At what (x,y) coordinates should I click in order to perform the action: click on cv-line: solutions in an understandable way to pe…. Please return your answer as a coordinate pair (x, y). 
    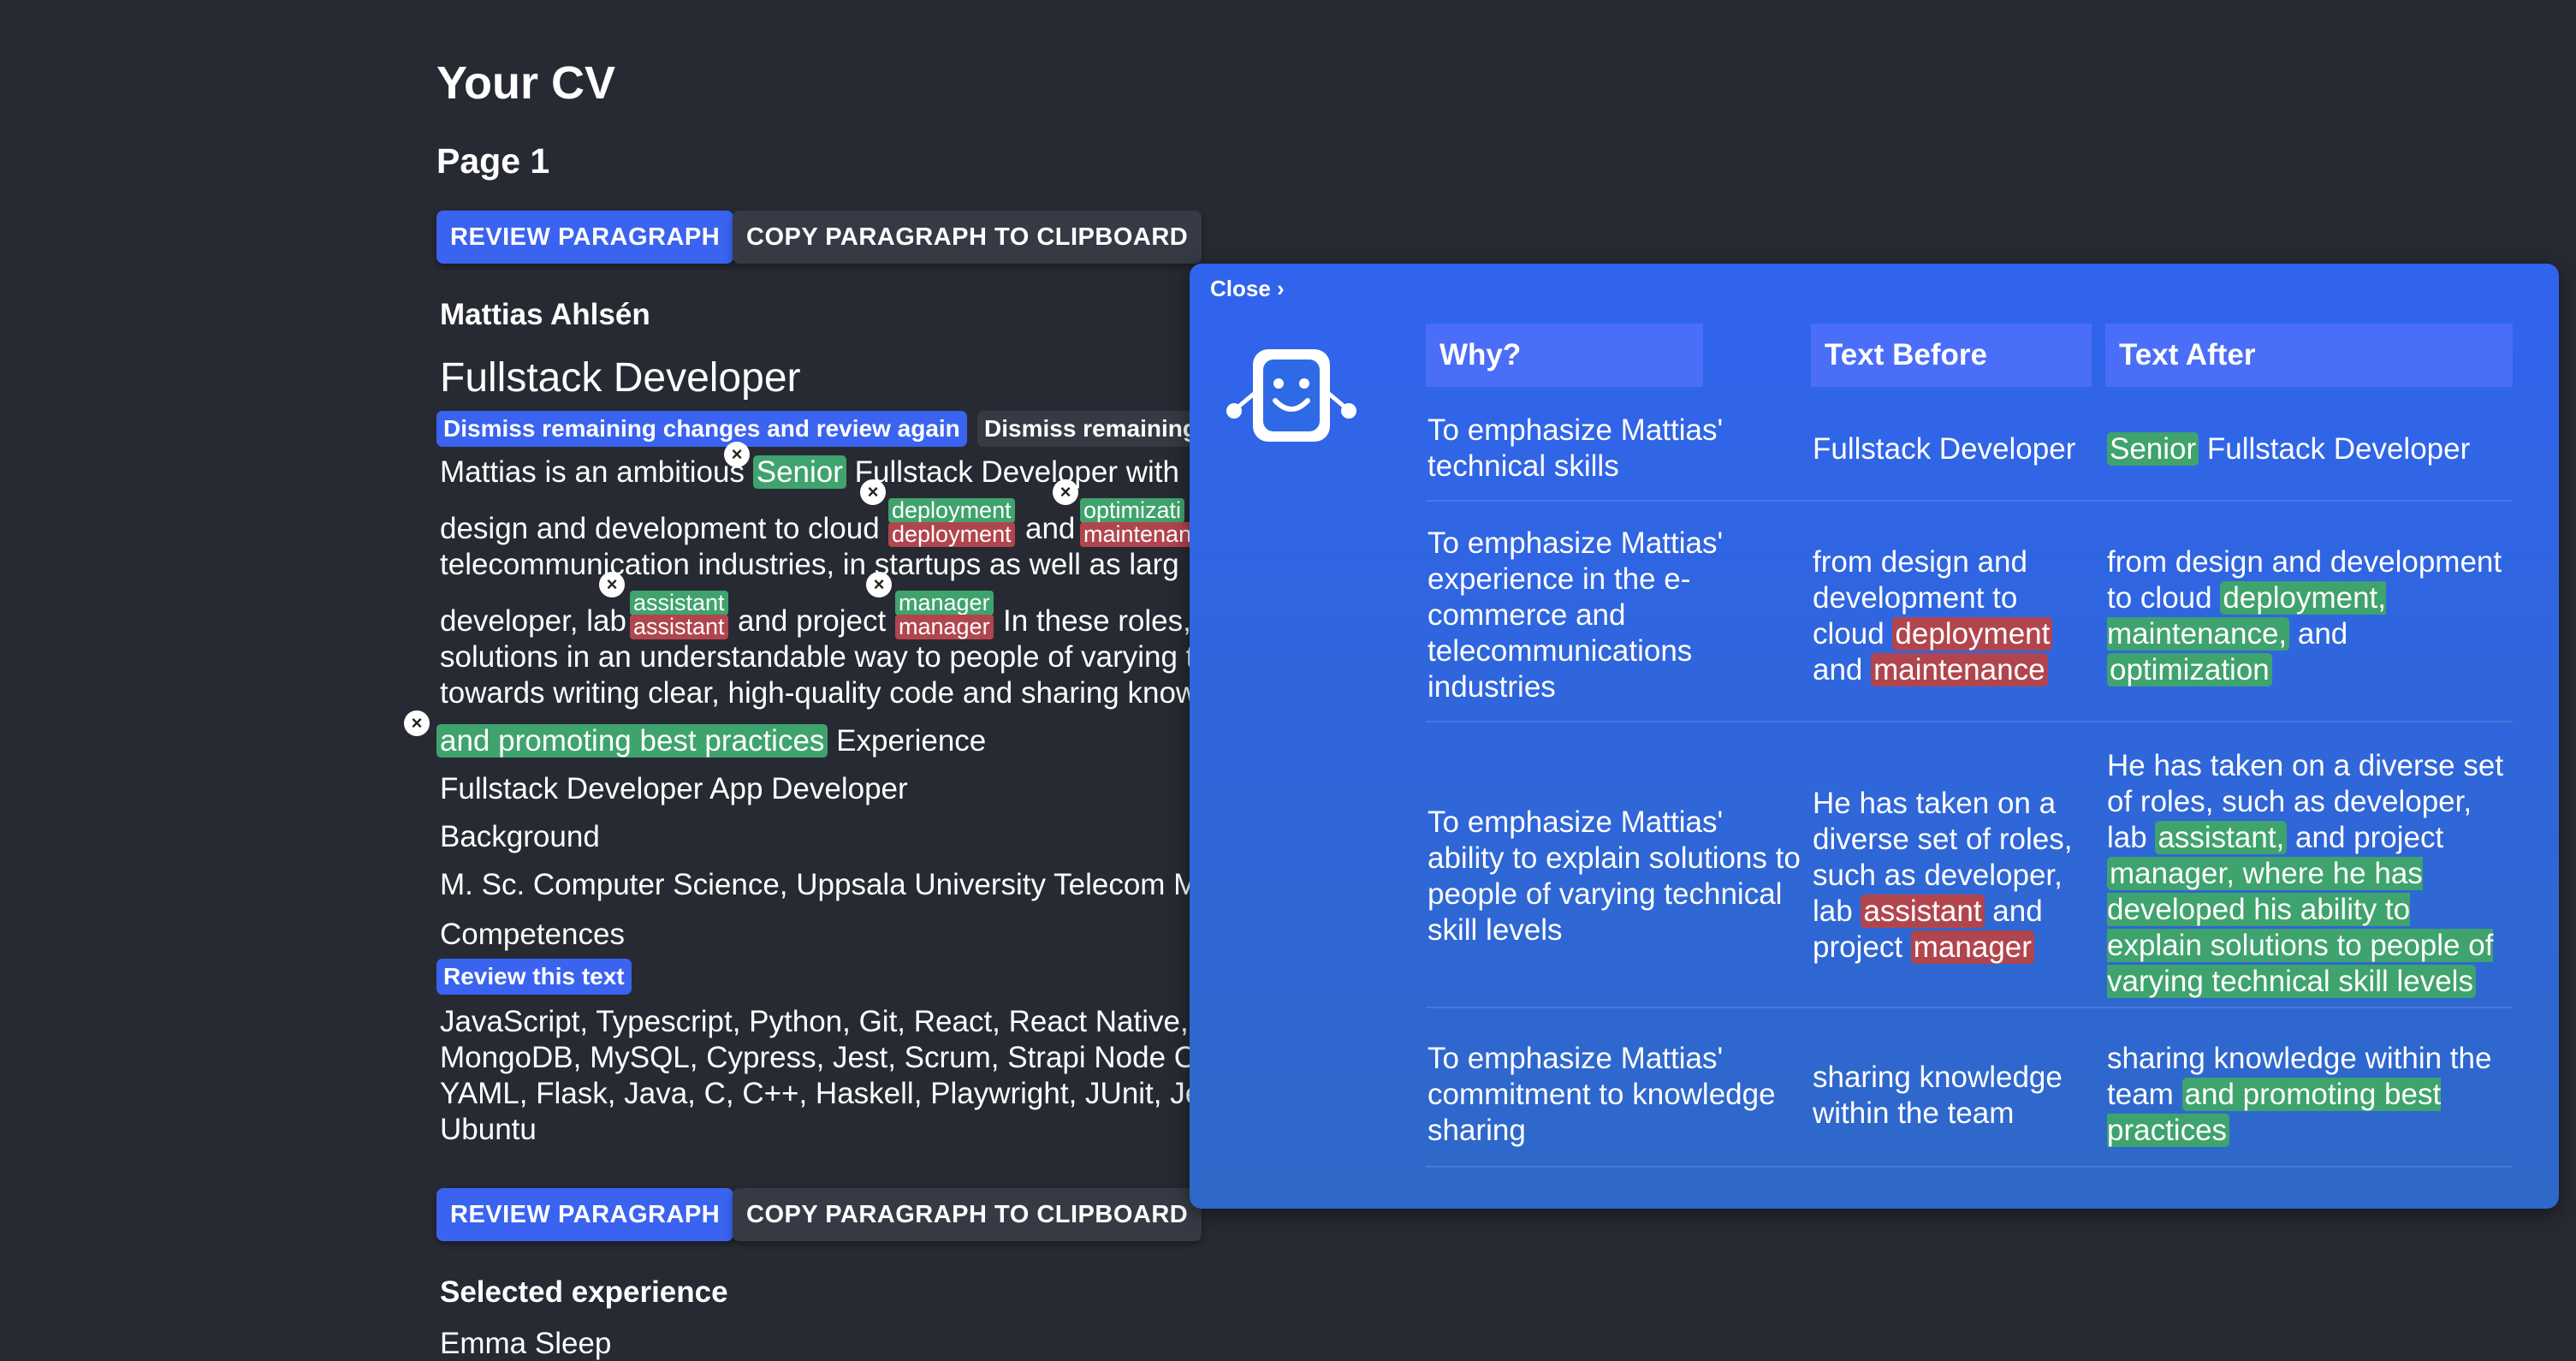
    Looking at the image, I should click on (815, 657).